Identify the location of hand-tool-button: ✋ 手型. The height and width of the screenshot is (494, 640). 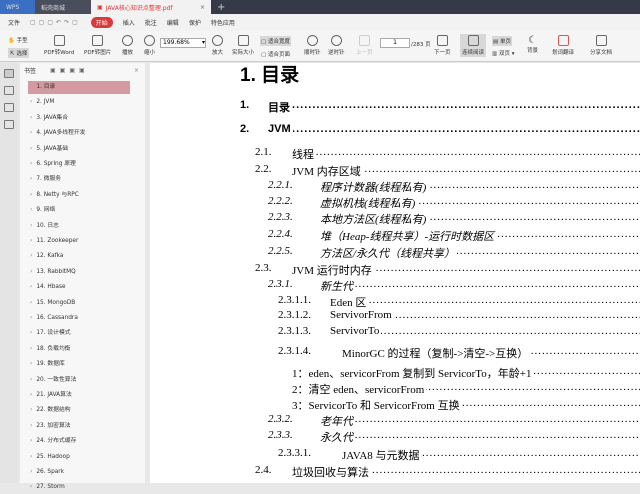
(18, 40).